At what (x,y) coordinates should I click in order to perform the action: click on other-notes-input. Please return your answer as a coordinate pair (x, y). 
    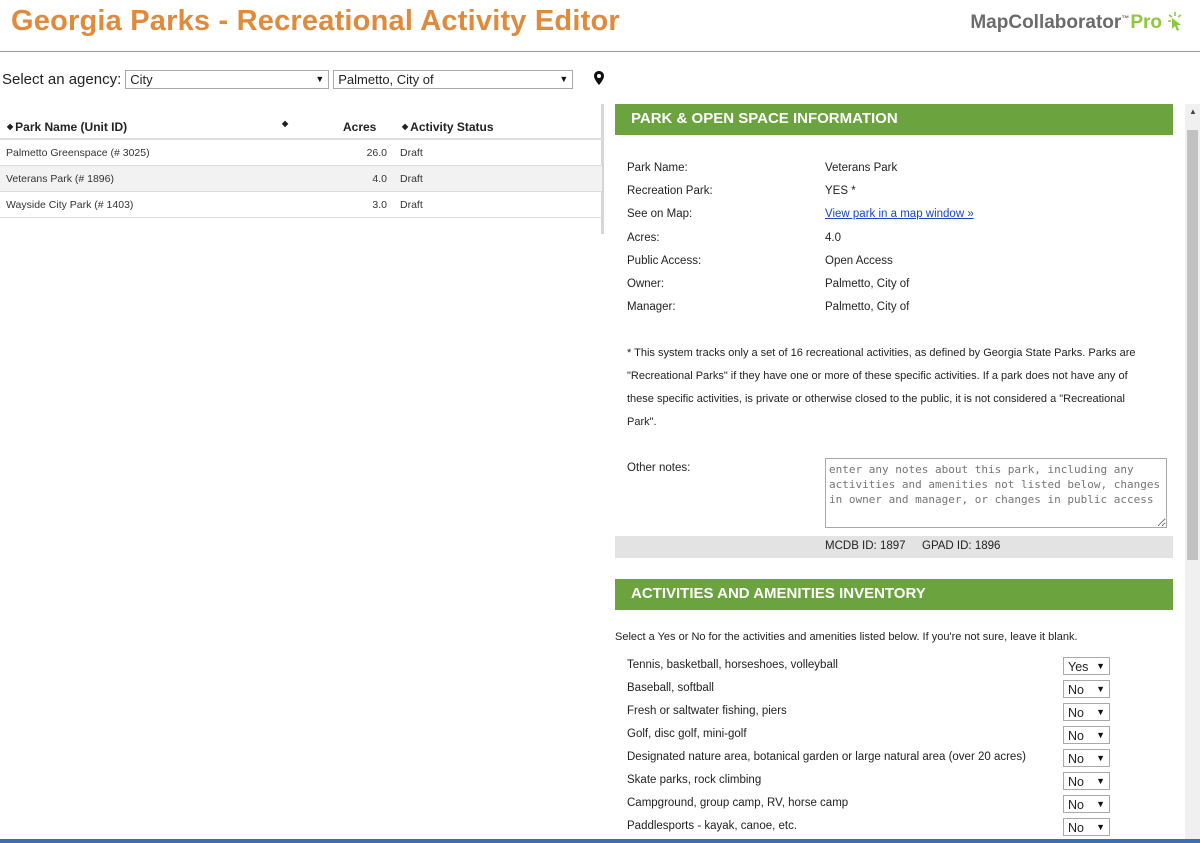
    Looking at the image, I should click on (996, 493).